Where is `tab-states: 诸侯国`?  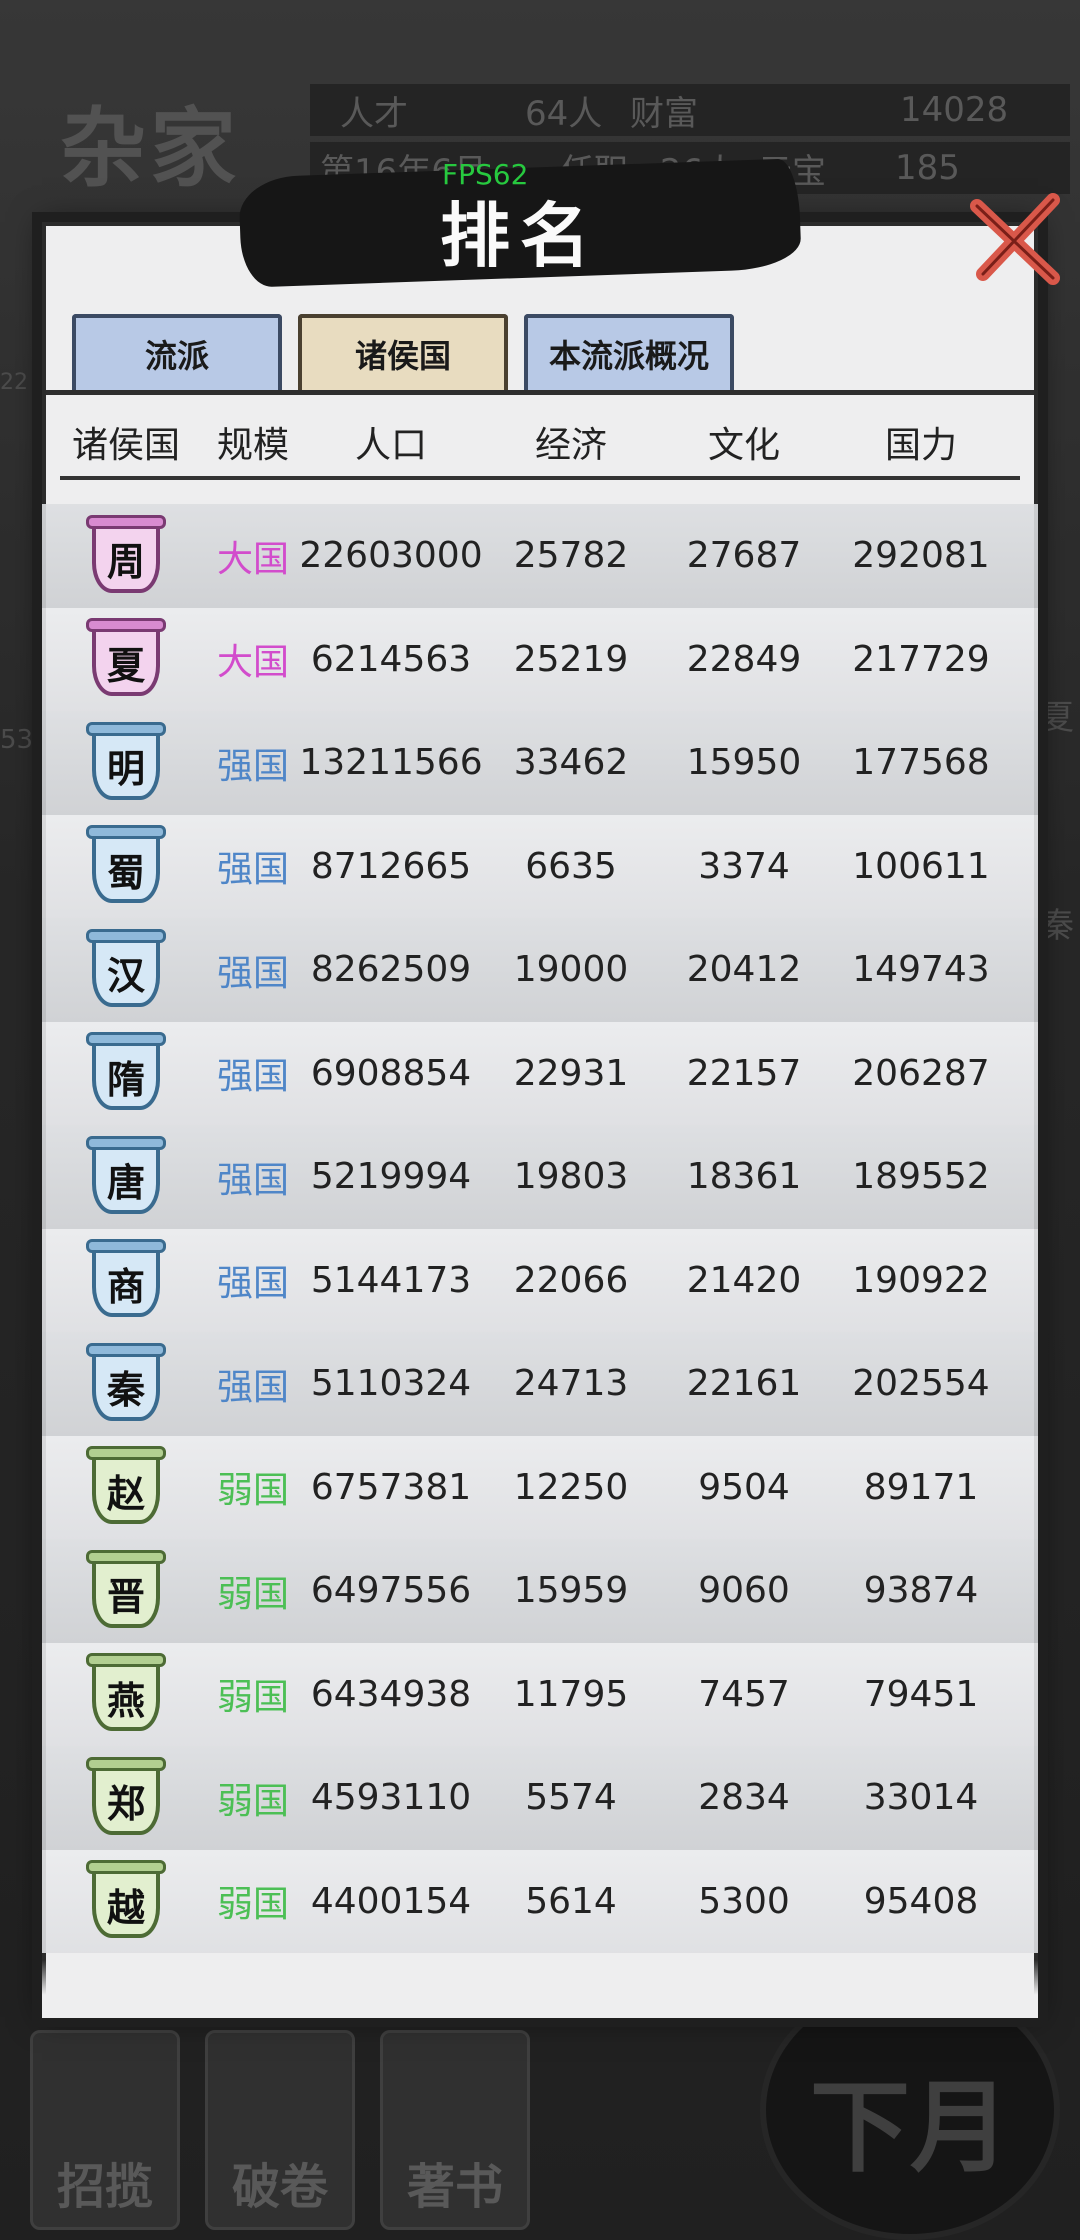 tab-states: 诸侯国 is located at coordinates (403, 352).